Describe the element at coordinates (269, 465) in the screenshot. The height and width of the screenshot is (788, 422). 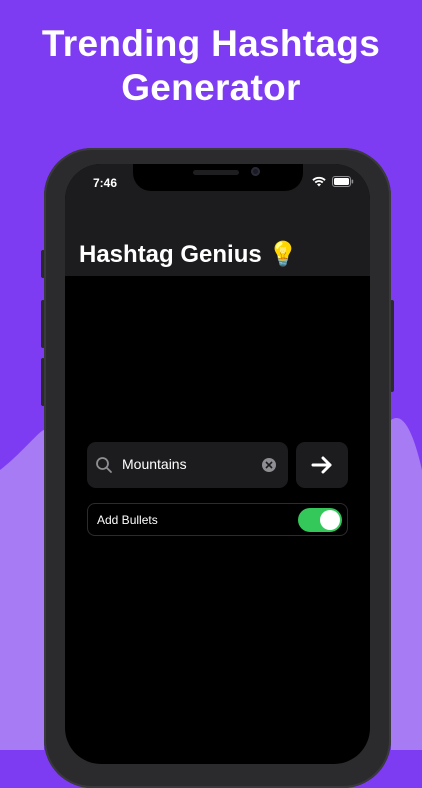
I see `clear-icon` at that location.